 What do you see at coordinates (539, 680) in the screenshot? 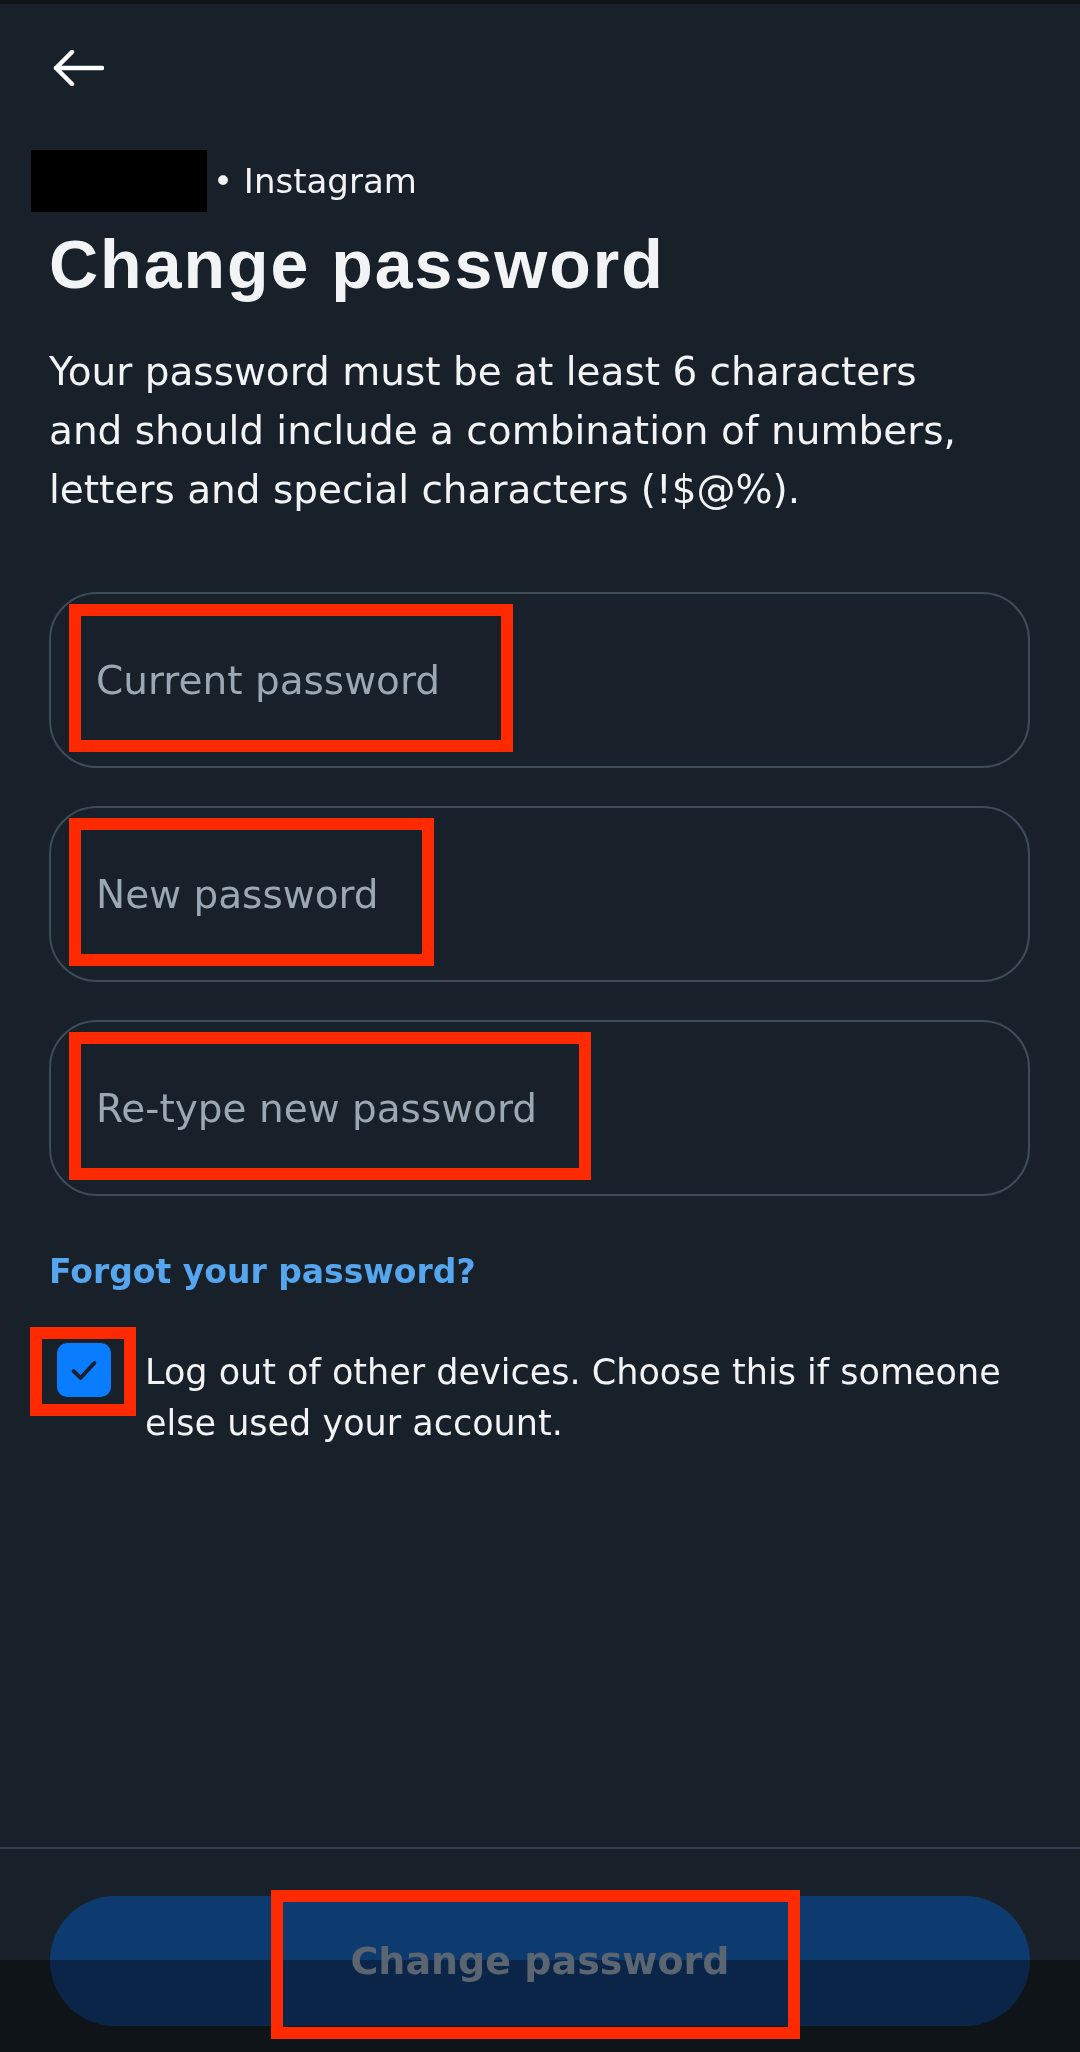
I see `password-field: Current password` at bounding box center [539, 680].